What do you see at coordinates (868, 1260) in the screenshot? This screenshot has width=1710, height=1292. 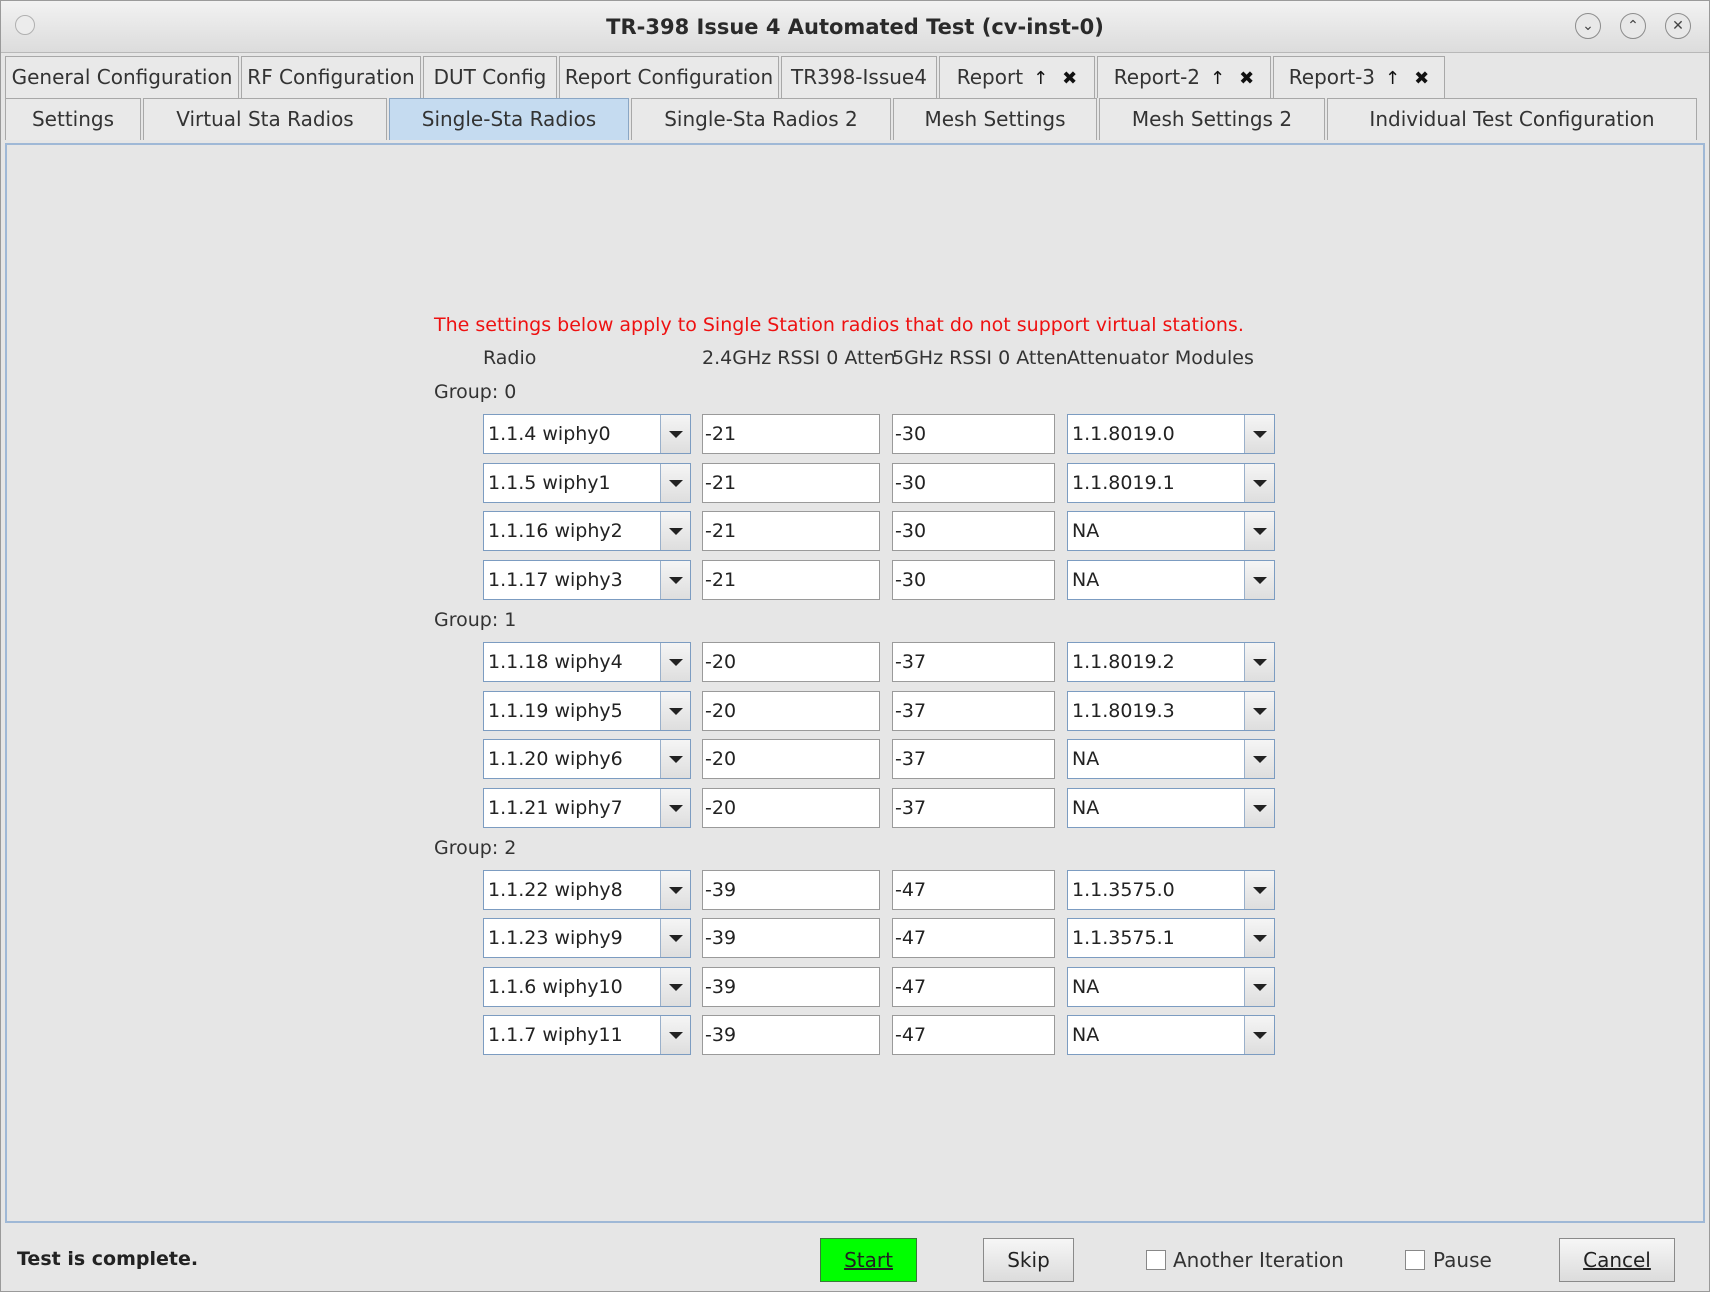 I see `start-button: Start` at bounding box center [868, 1260].